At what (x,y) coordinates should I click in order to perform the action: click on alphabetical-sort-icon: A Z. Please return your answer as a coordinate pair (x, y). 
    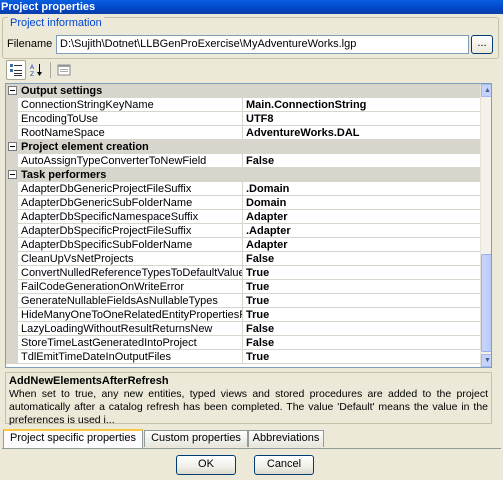
    Looking at the image, I should click on (37, 70).